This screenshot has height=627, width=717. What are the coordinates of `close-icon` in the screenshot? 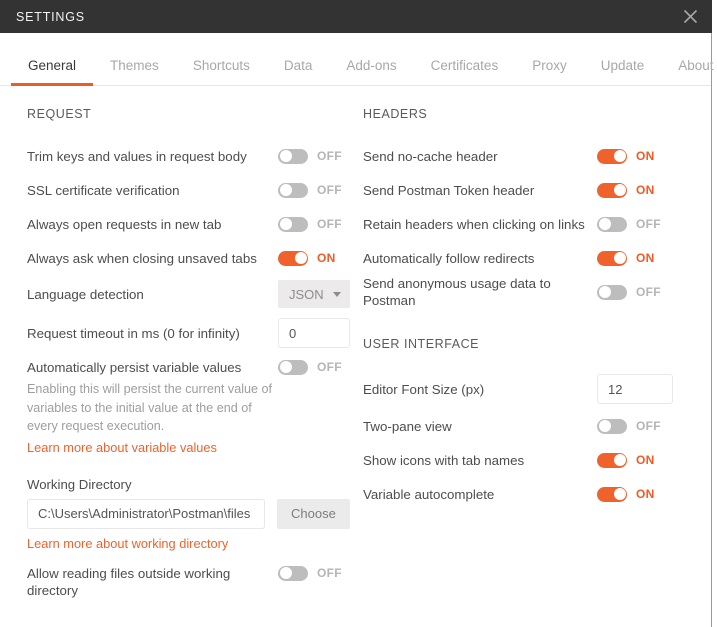 It's located at (690, 16).